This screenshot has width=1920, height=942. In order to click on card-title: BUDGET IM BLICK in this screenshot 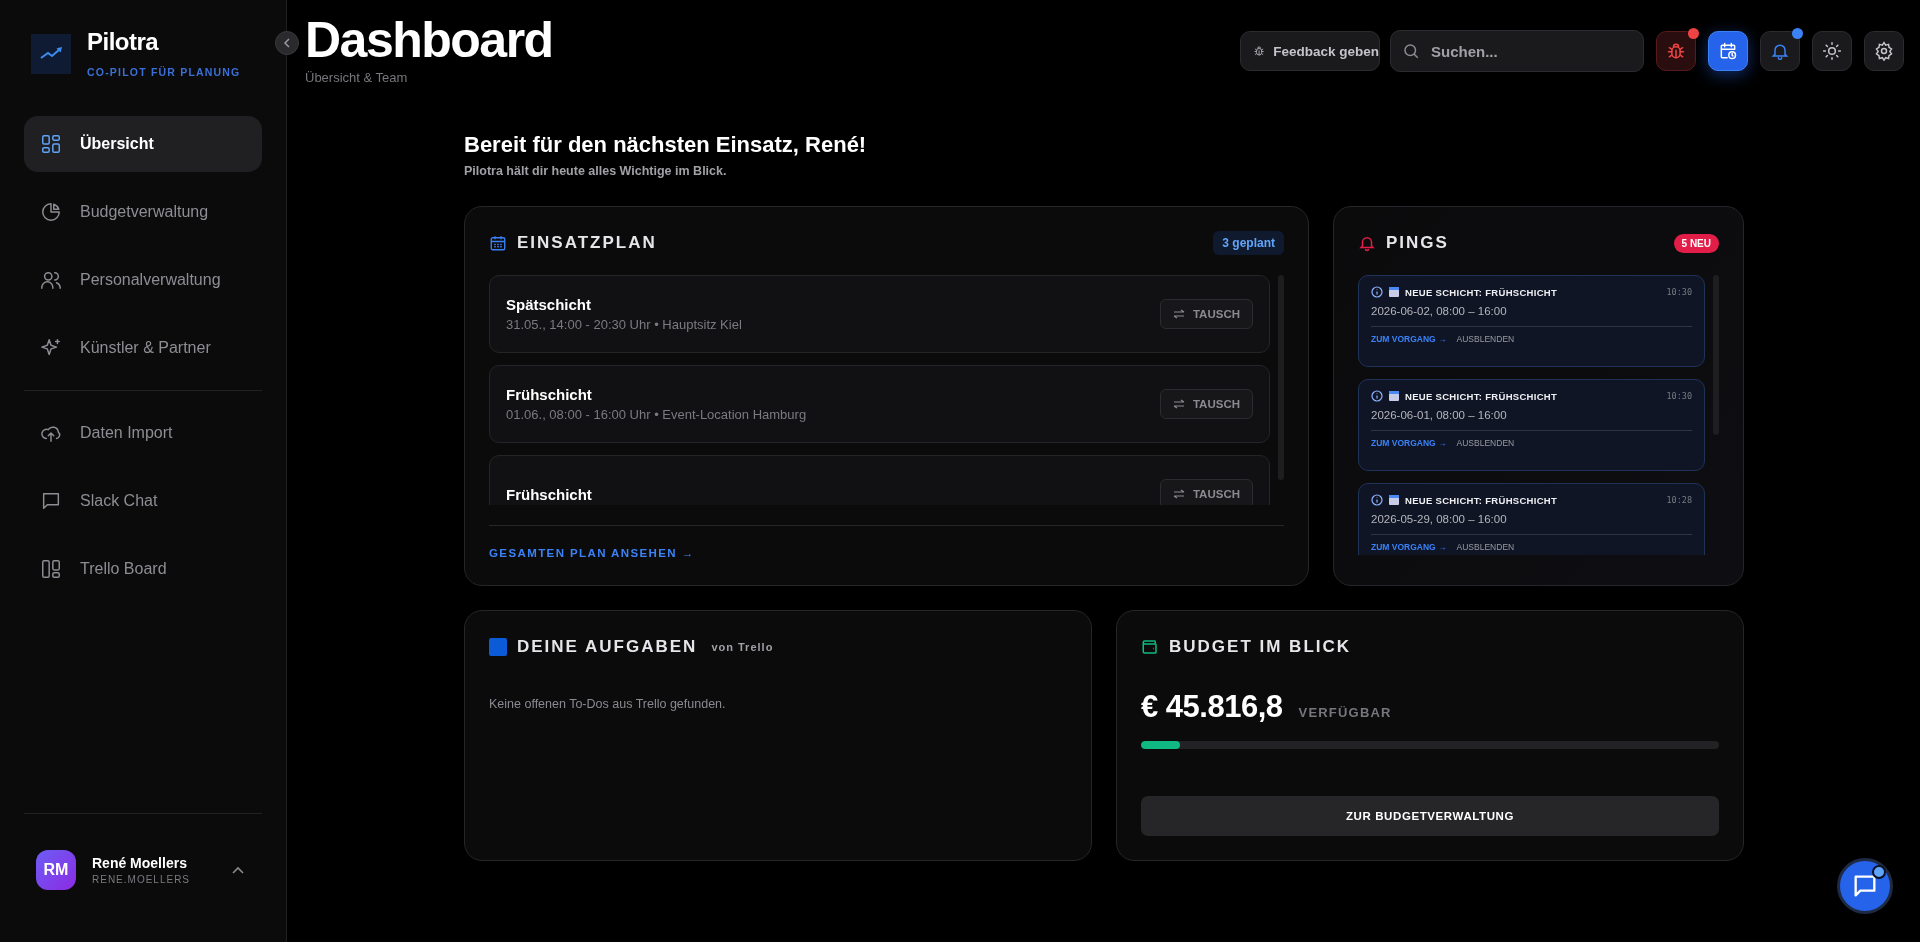, I will do `click(1260, 647)`.